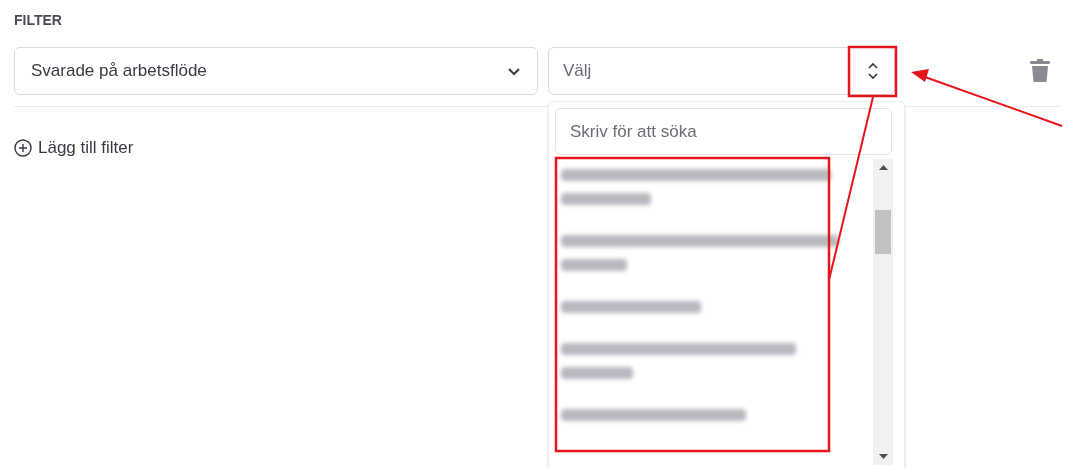 This screenshot has width=1079, height=468. I want to click on section-heading: FILTER, so click(38, 20).